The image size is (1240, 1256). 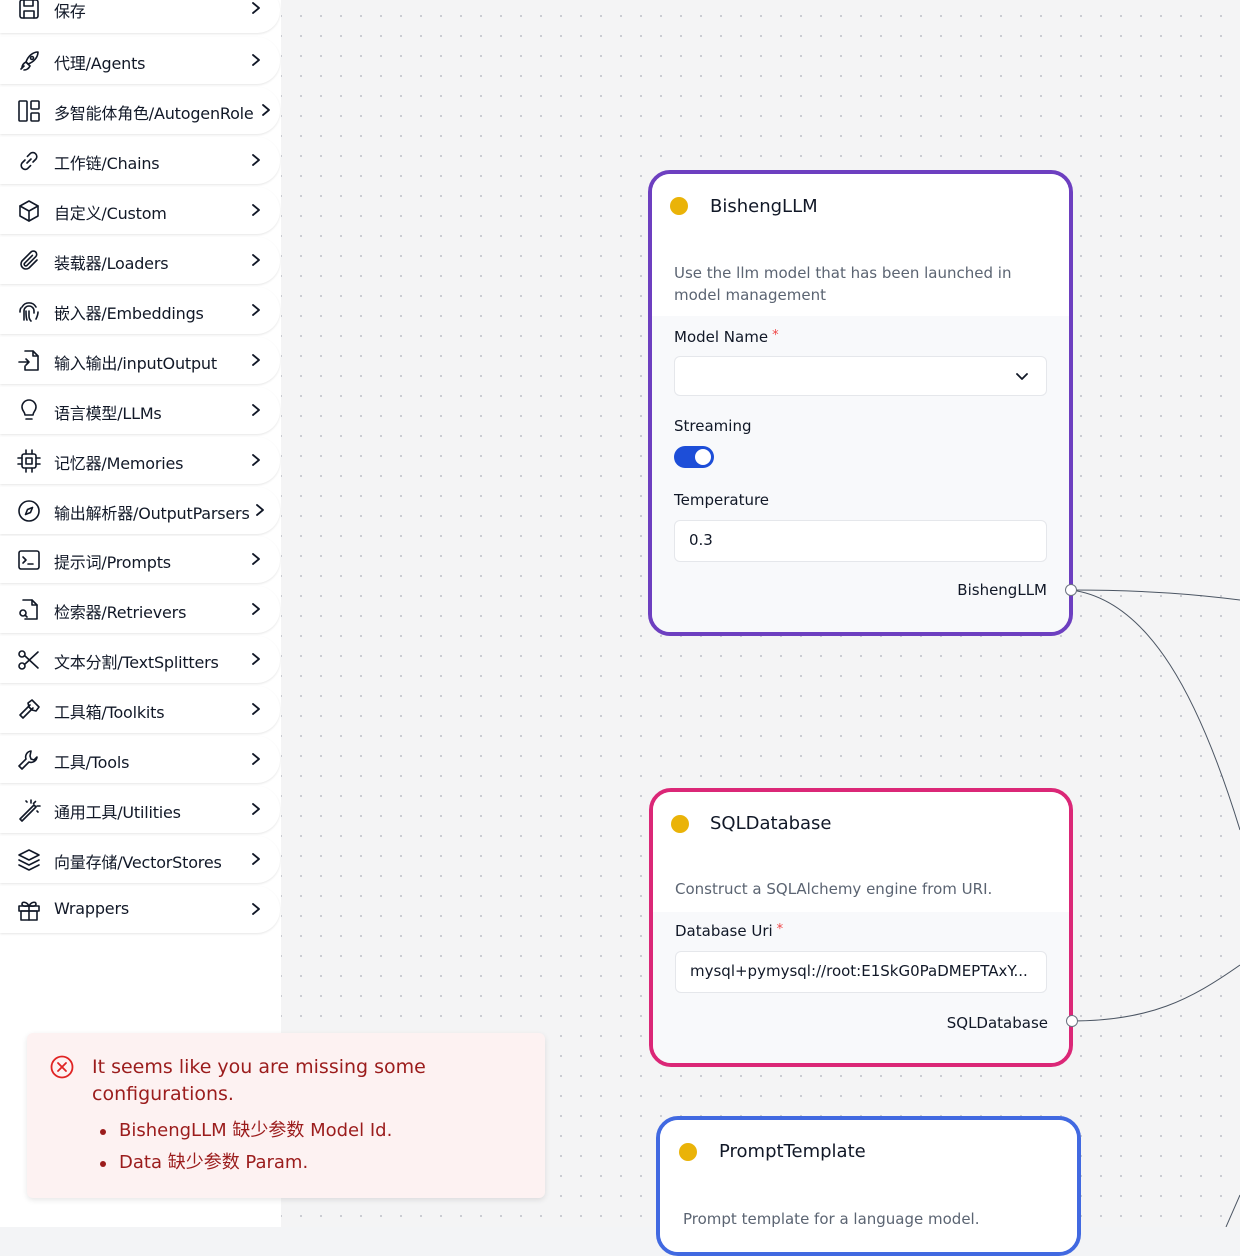 I want to click on paperclip-icon, so click(x=29, y=261).